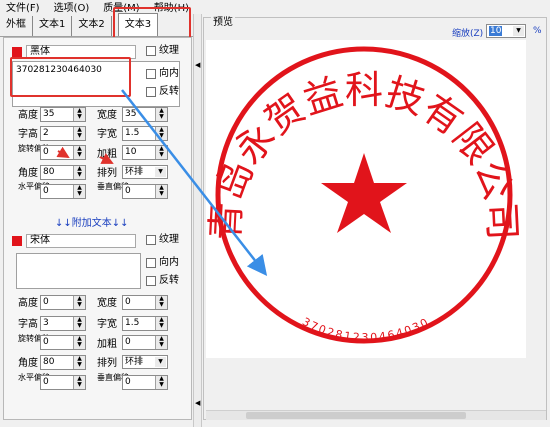  Describe the element at coordinates (145, 133) in the screenshot. I see `char-width-spinner: 1.5 ▲ ▼` at that location.